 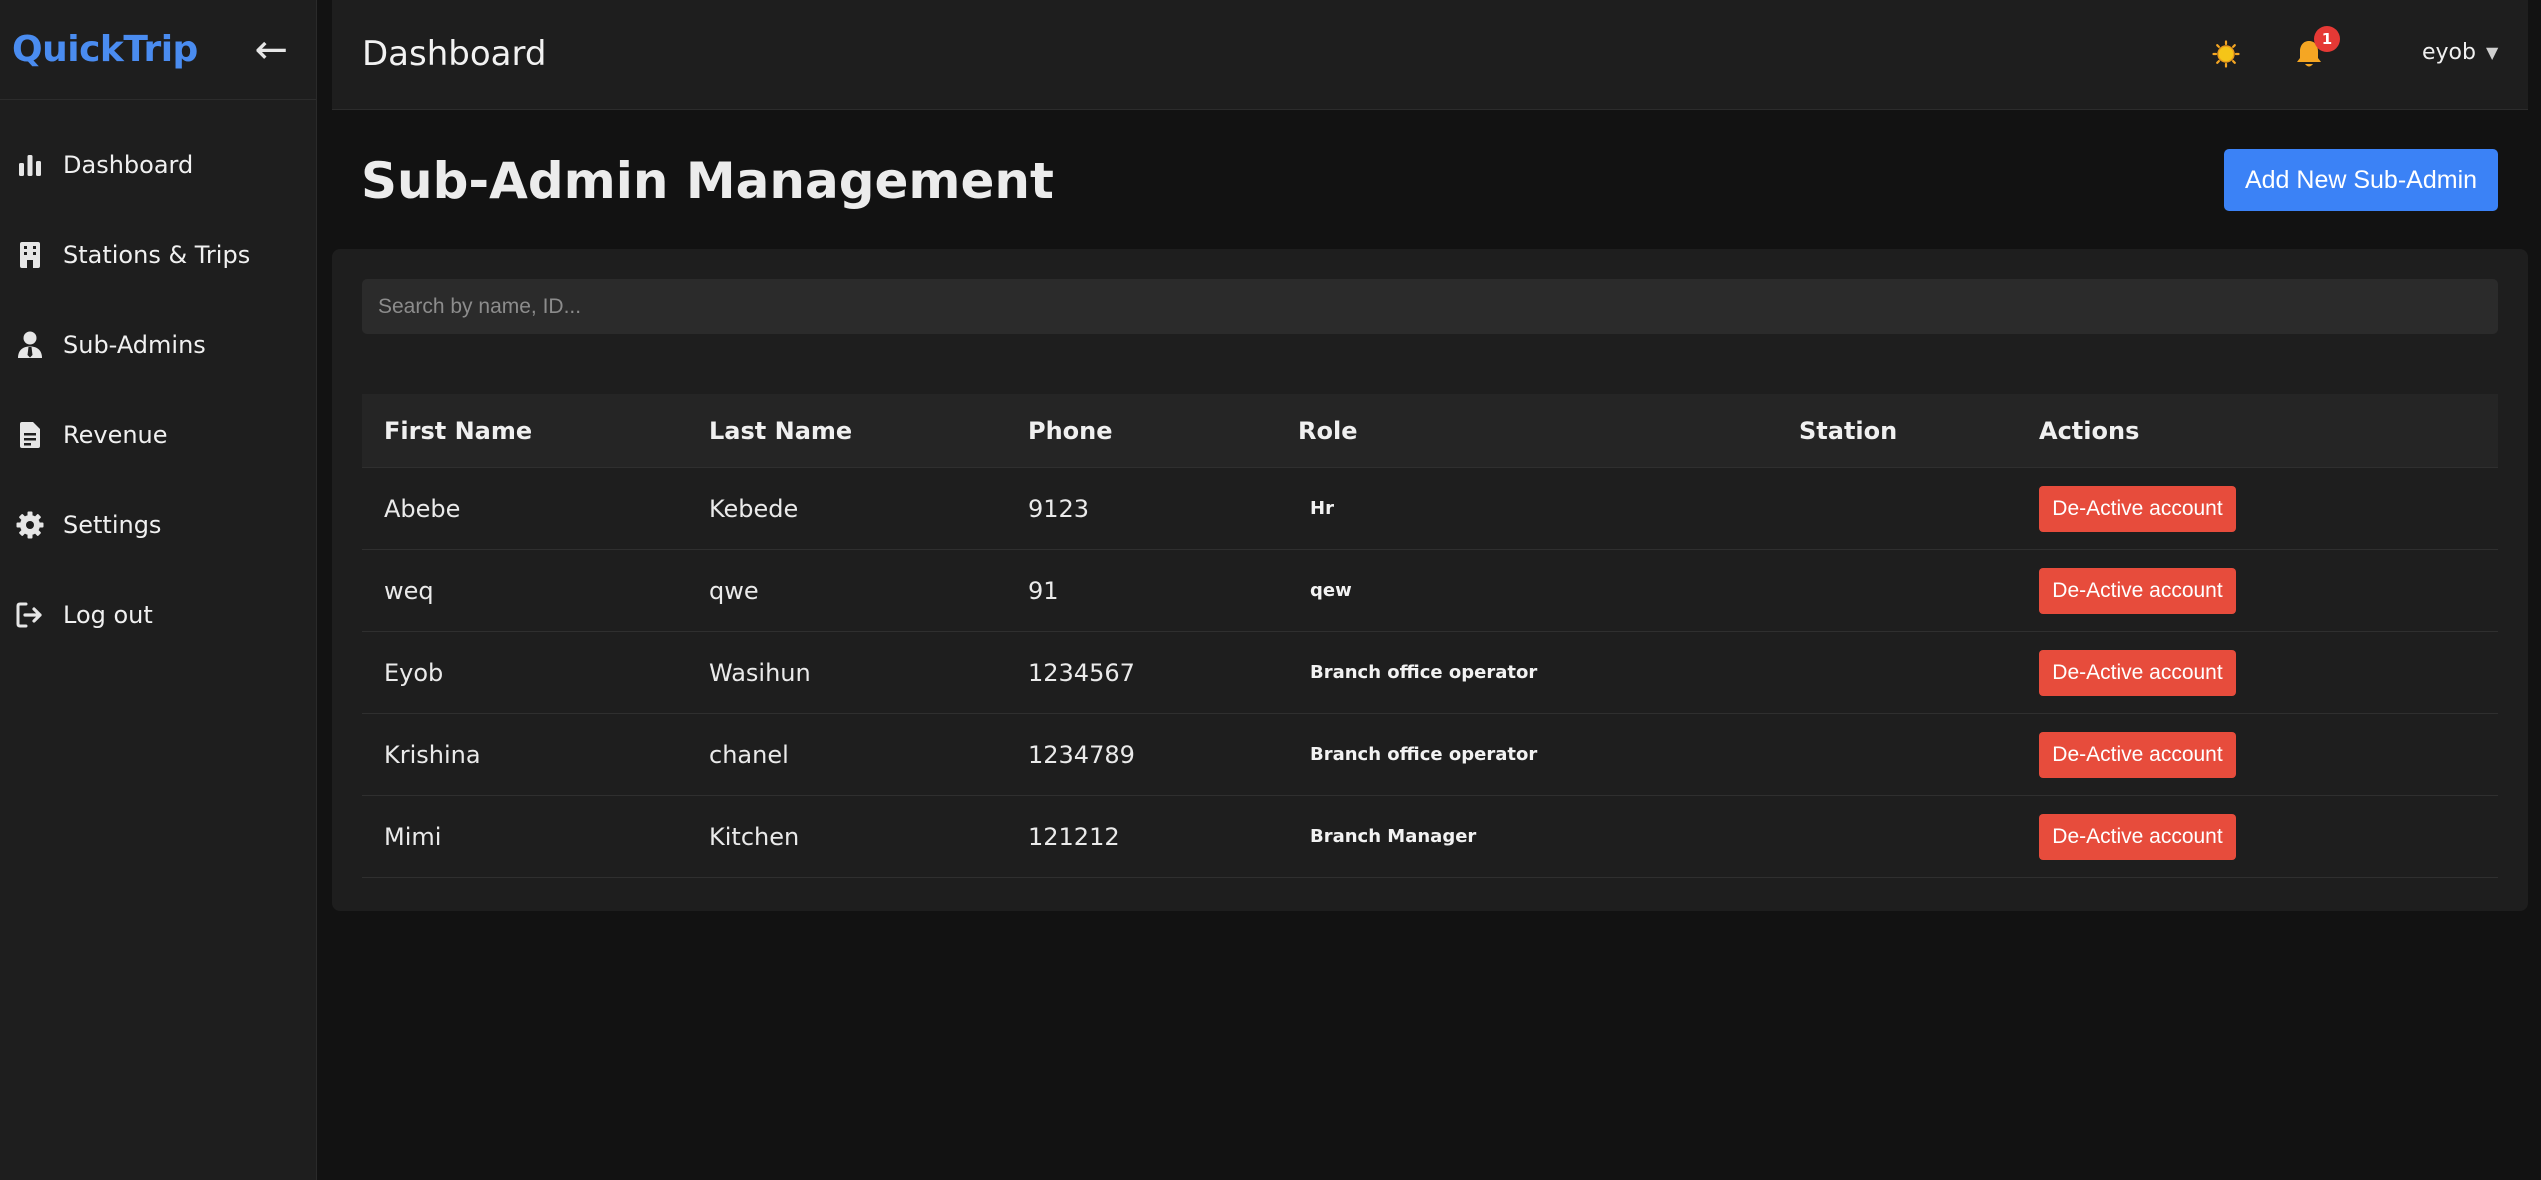 I want to click on cell-first-name: Abebe, so click(x=422, y=508).